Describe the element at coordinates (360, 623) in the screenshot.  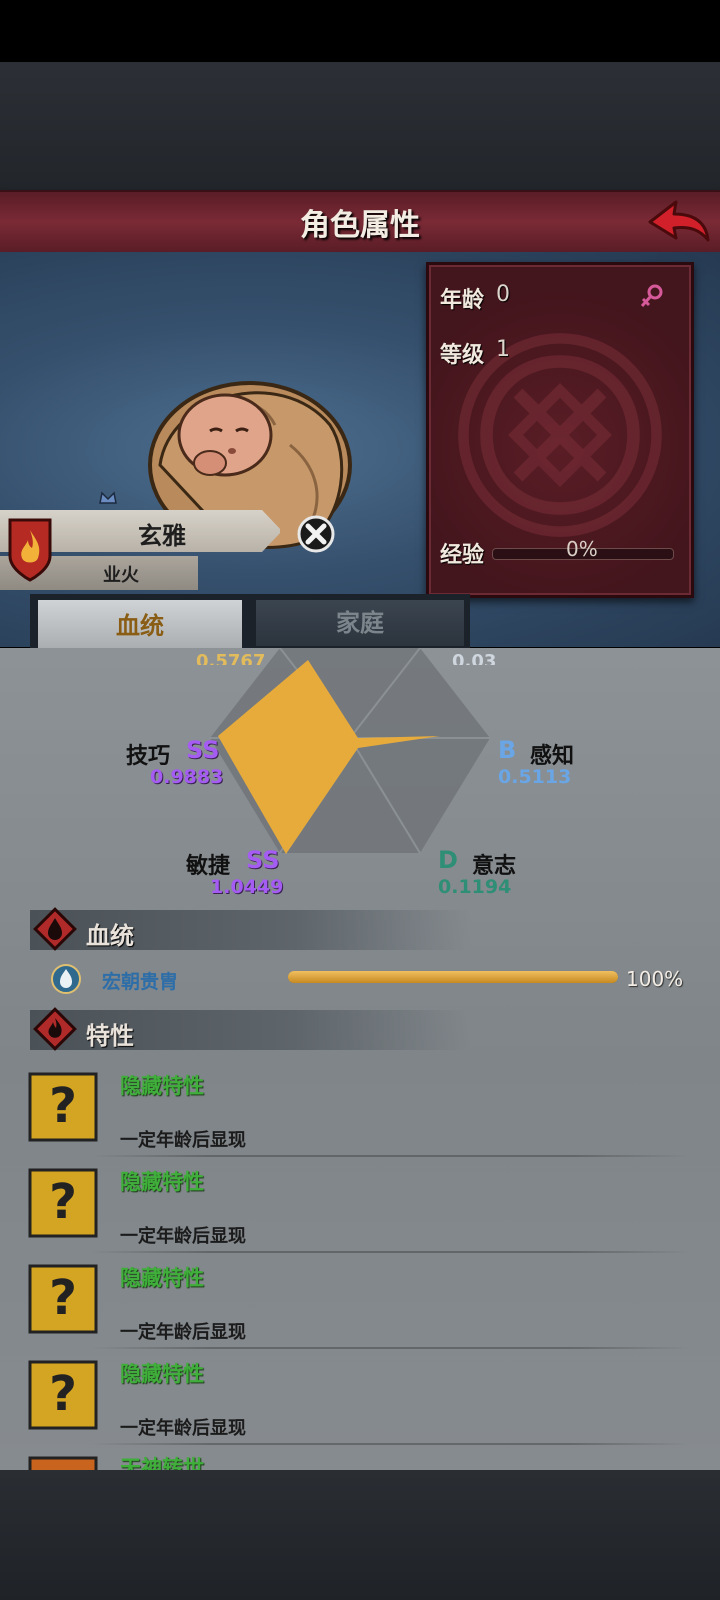
I see `tab-family: 家庭` at that location.